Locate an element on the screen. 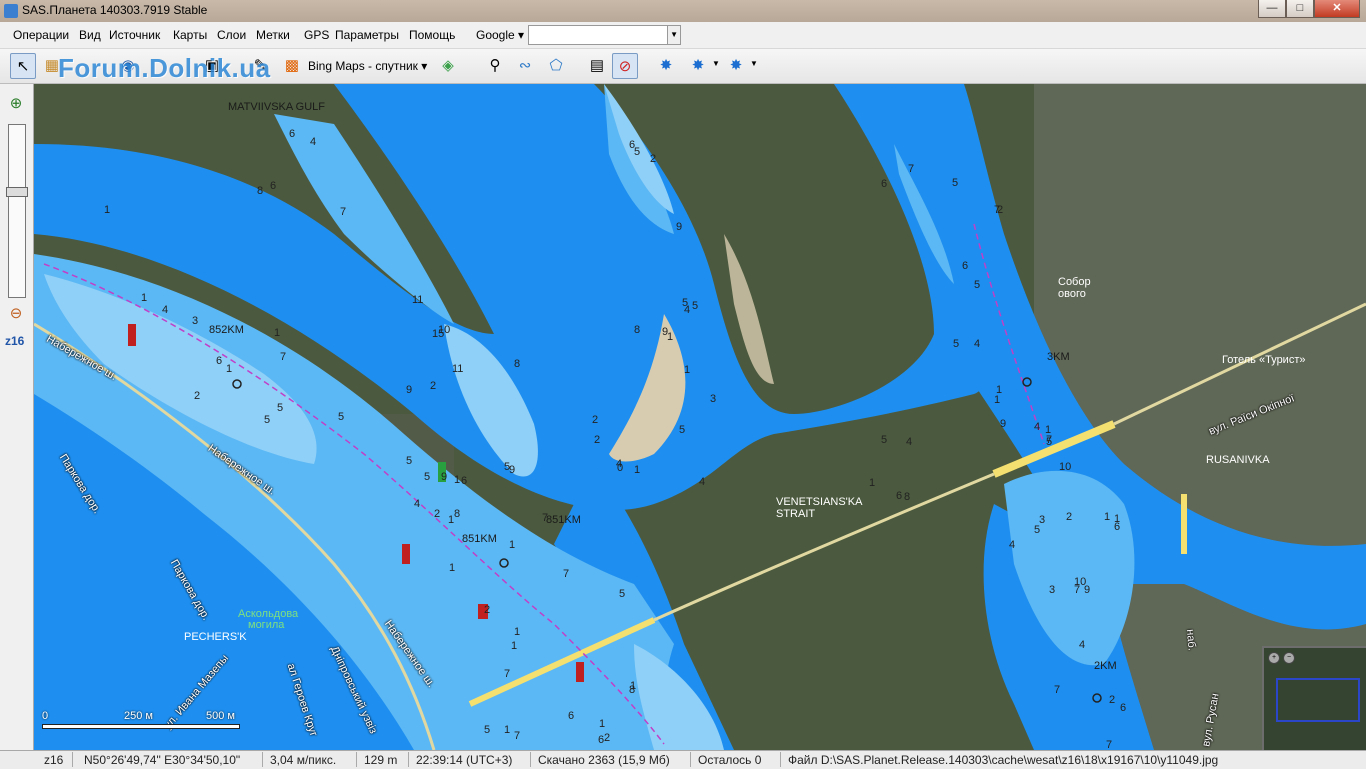 This screenshot has height=769, width=1366. gps-track-button: ✸ is located at coordinates (698, 65).